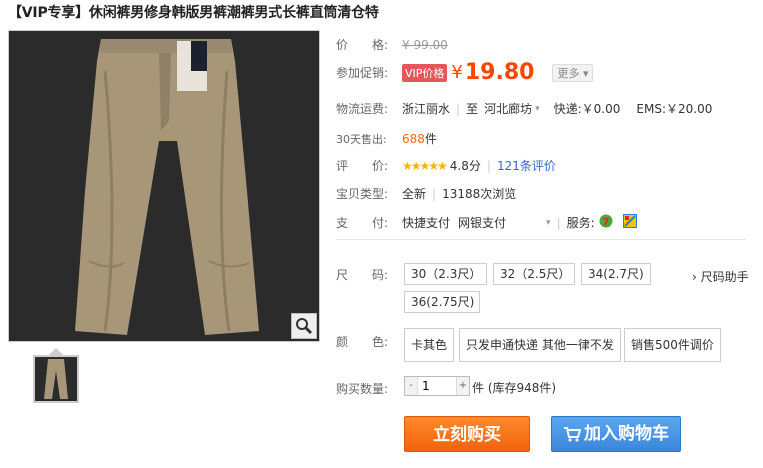  What do you see at coordinates (580, 223) in the screenshot?
I see `service-label: 服务:` at bounding box center [580, 223].